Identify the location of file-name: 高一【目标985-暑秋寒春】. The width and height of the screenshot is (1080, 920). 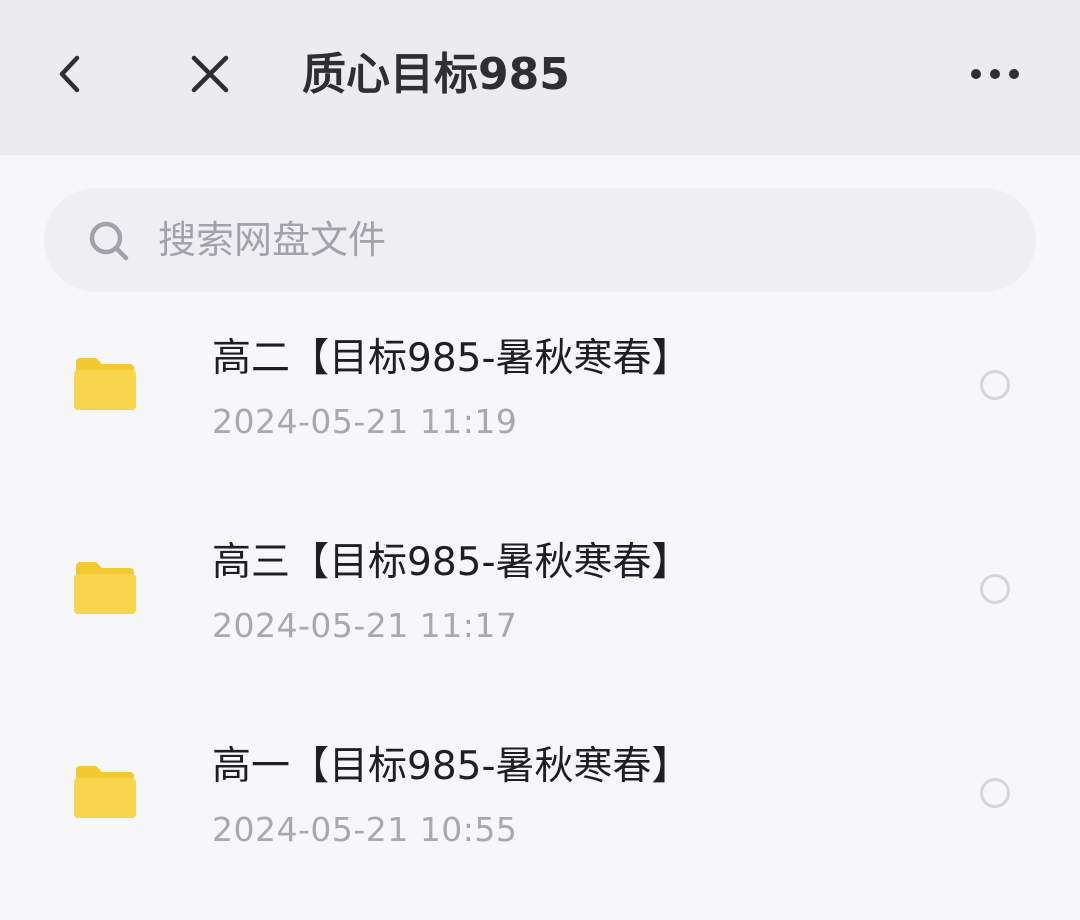
(451, 766).